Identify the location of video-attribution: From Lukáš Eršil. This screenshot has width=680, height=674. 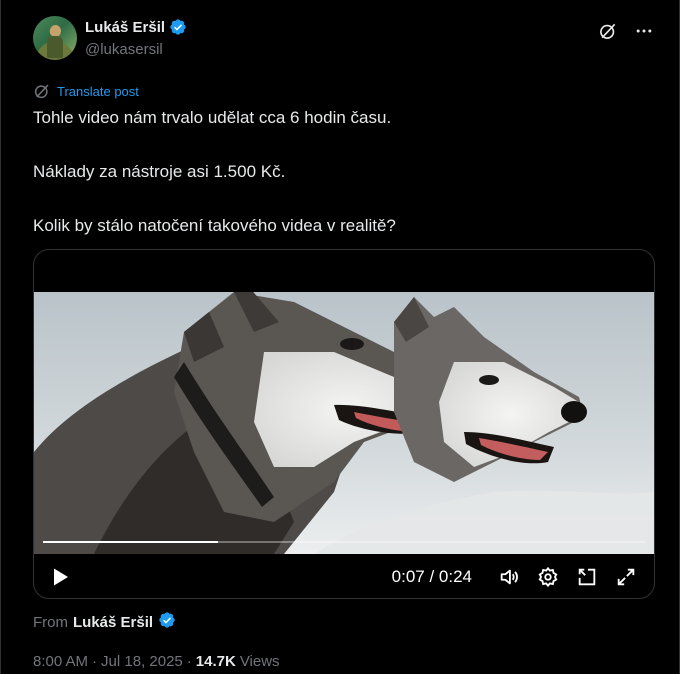
(104, 622).